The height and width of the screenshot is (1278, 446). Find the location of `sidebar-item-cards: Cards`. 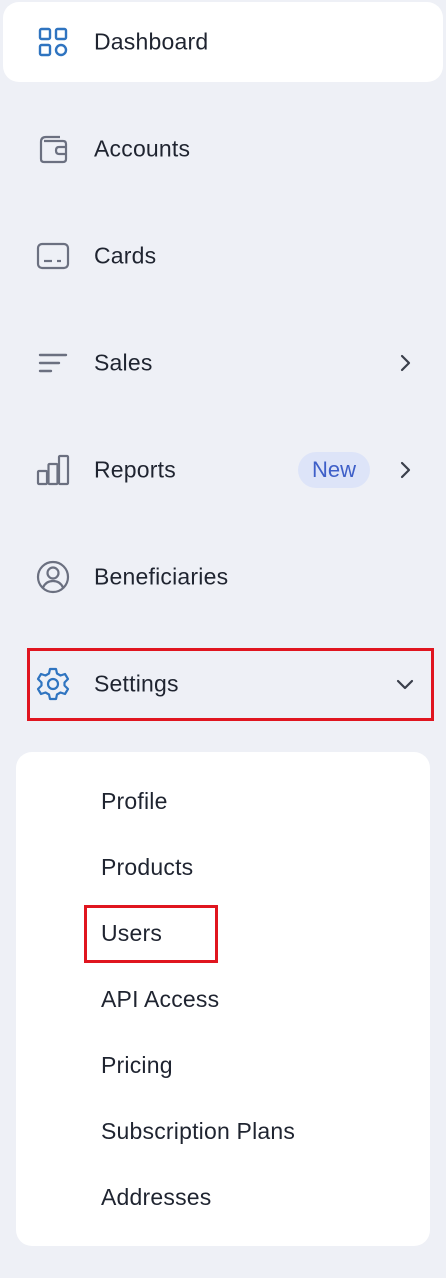

sidebar-item-cards: Cards is located at coordinates (223, 256).